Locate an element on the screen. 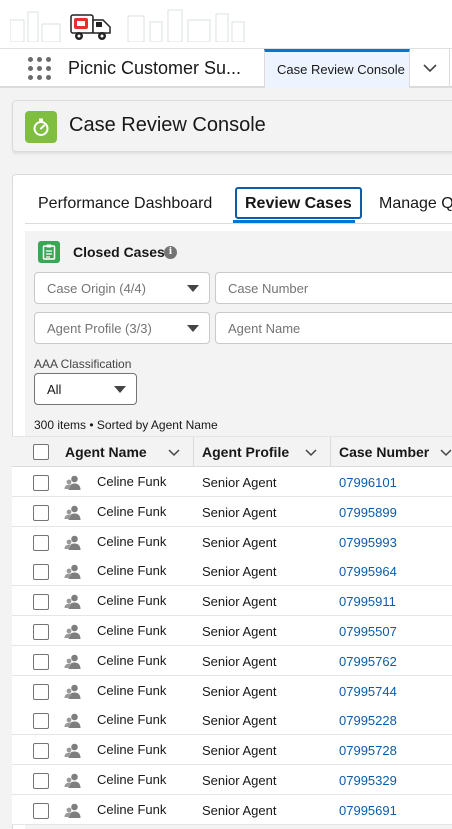 This screenshot has height=829, width=452. table-row: Celine Funk Senior Agent 07995329 is located at coordinates (232, 780).